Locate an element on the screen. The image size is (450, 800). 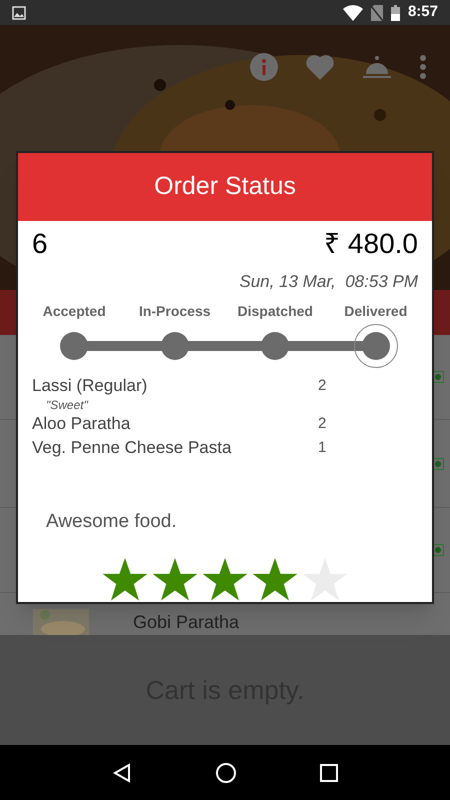
step-label: Dispatched is located at coordinates (275, 311).